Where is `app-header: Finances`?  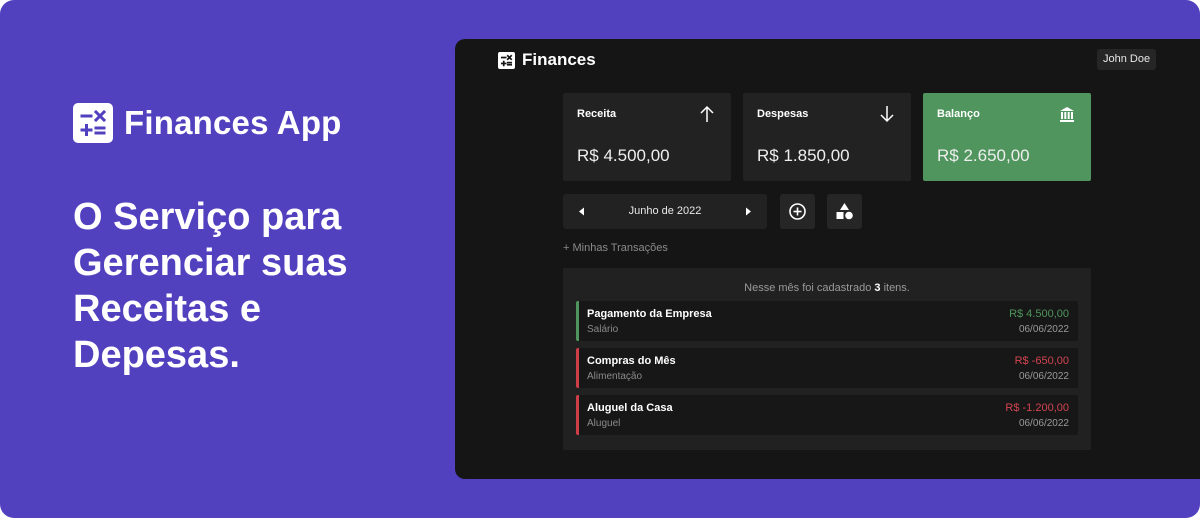
app-header: Finances is located at coordinates (547, 60).